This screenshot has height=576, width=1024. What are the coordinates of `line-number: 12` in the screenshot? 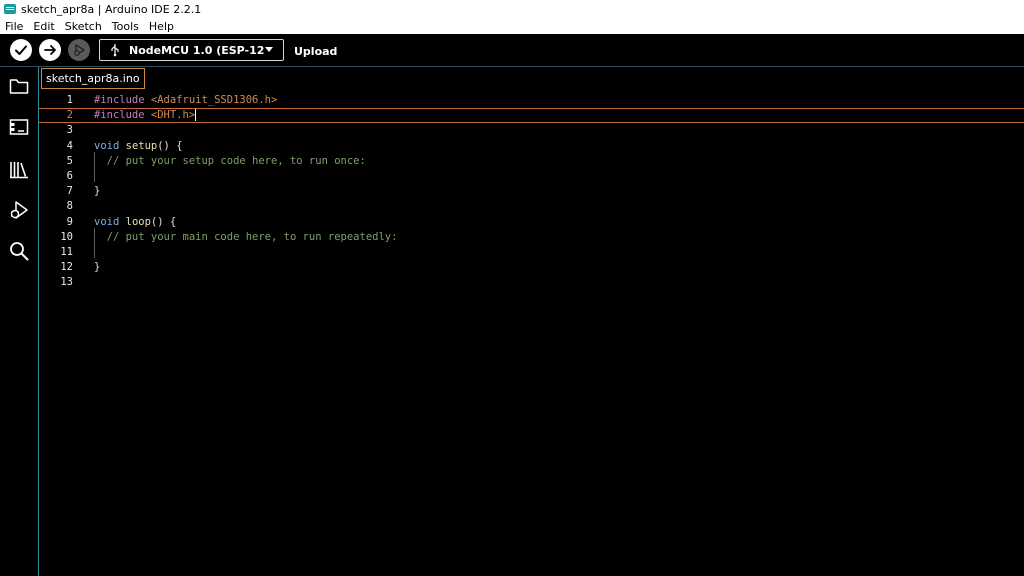 It's located at (66, 267).